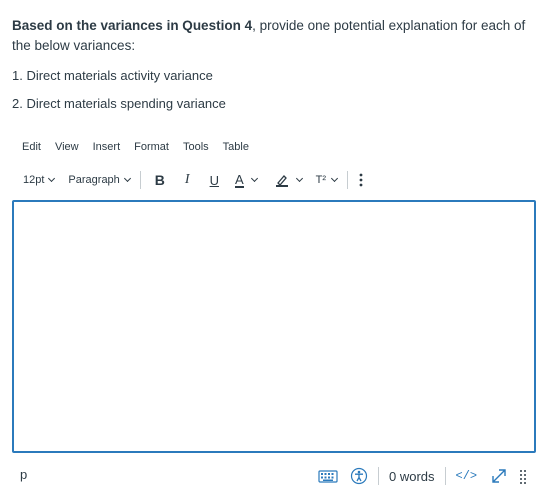 The height and width of the screenshot is (495, 547). What do you see at coordinates (31, 147) in the screenshot?
I see `menu-edit: Edit` at bounding box center [31, 147].